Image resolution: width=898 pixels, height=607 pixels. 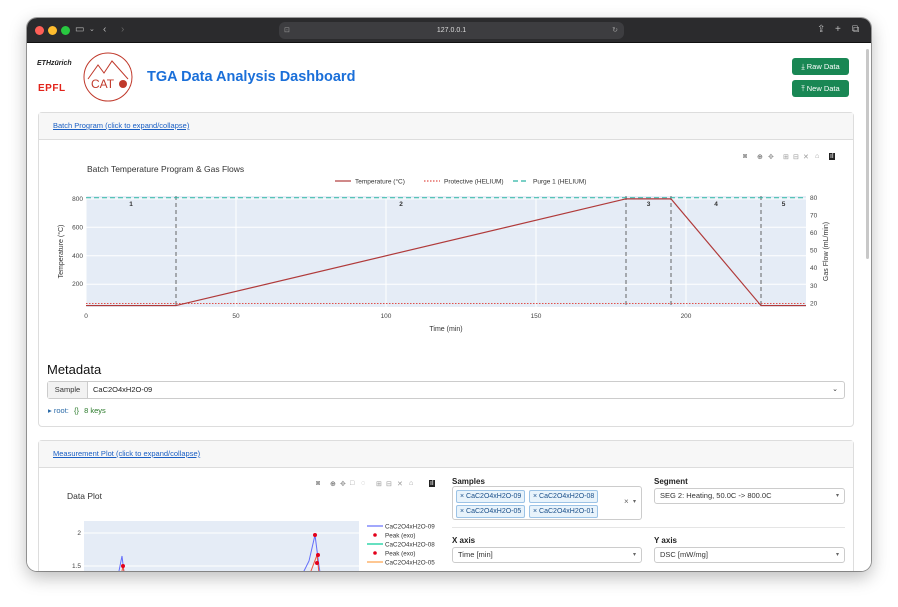 What do you see at coordinates (123, 389) in the screenshot?
I see `sample-value: CaC2O4xH2O-09` at bounding box center [123, 389].